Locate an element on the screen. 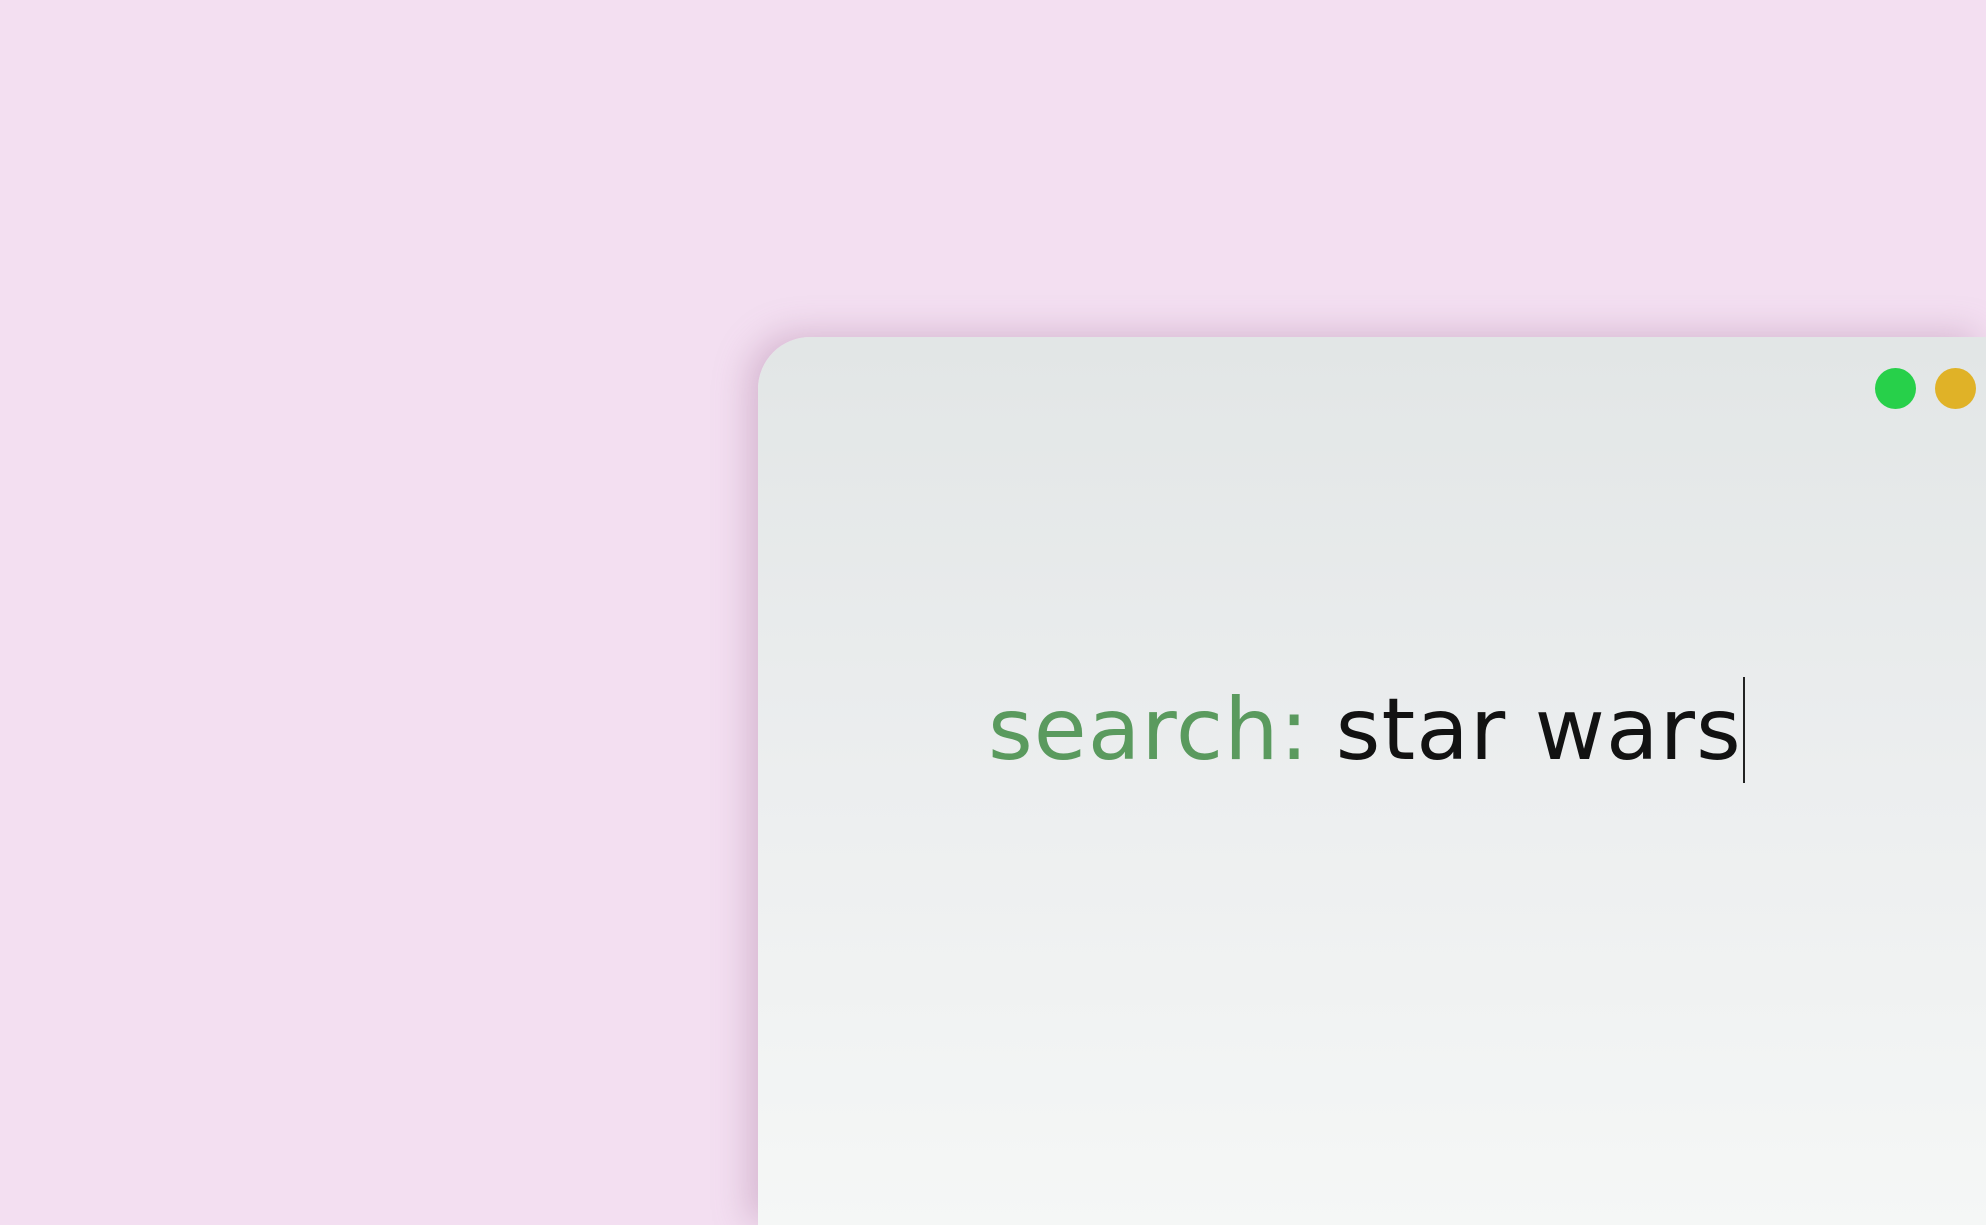  text-cursor is located at coordinates (1743, 730).